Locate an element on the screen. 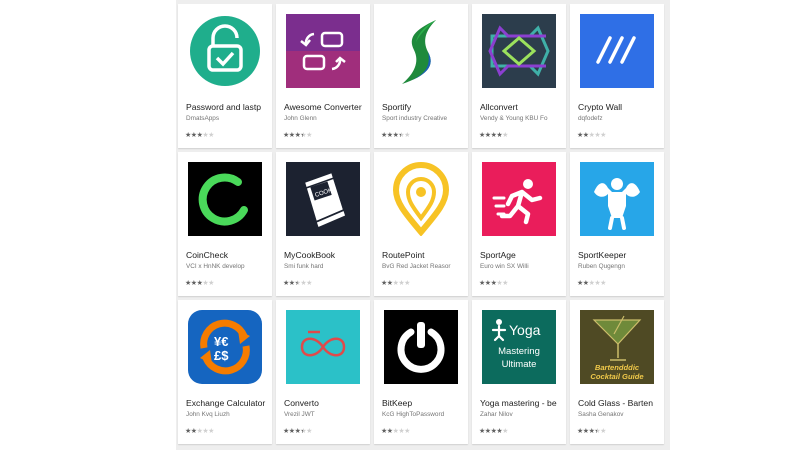 This screenshot has height=450, width=800. app-developer: Euro win SX Willi is located at coordinates (520, 266).